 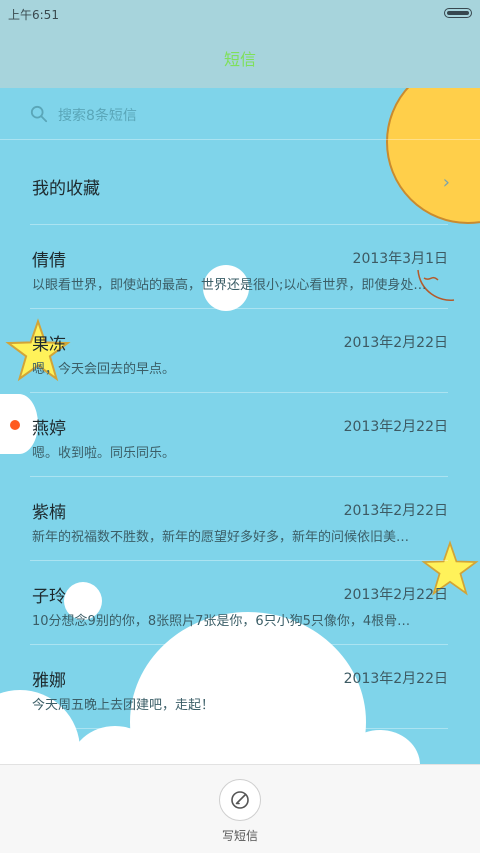 I want to click on search-bar: 搜索8条短信, so click(x=240, y=114).